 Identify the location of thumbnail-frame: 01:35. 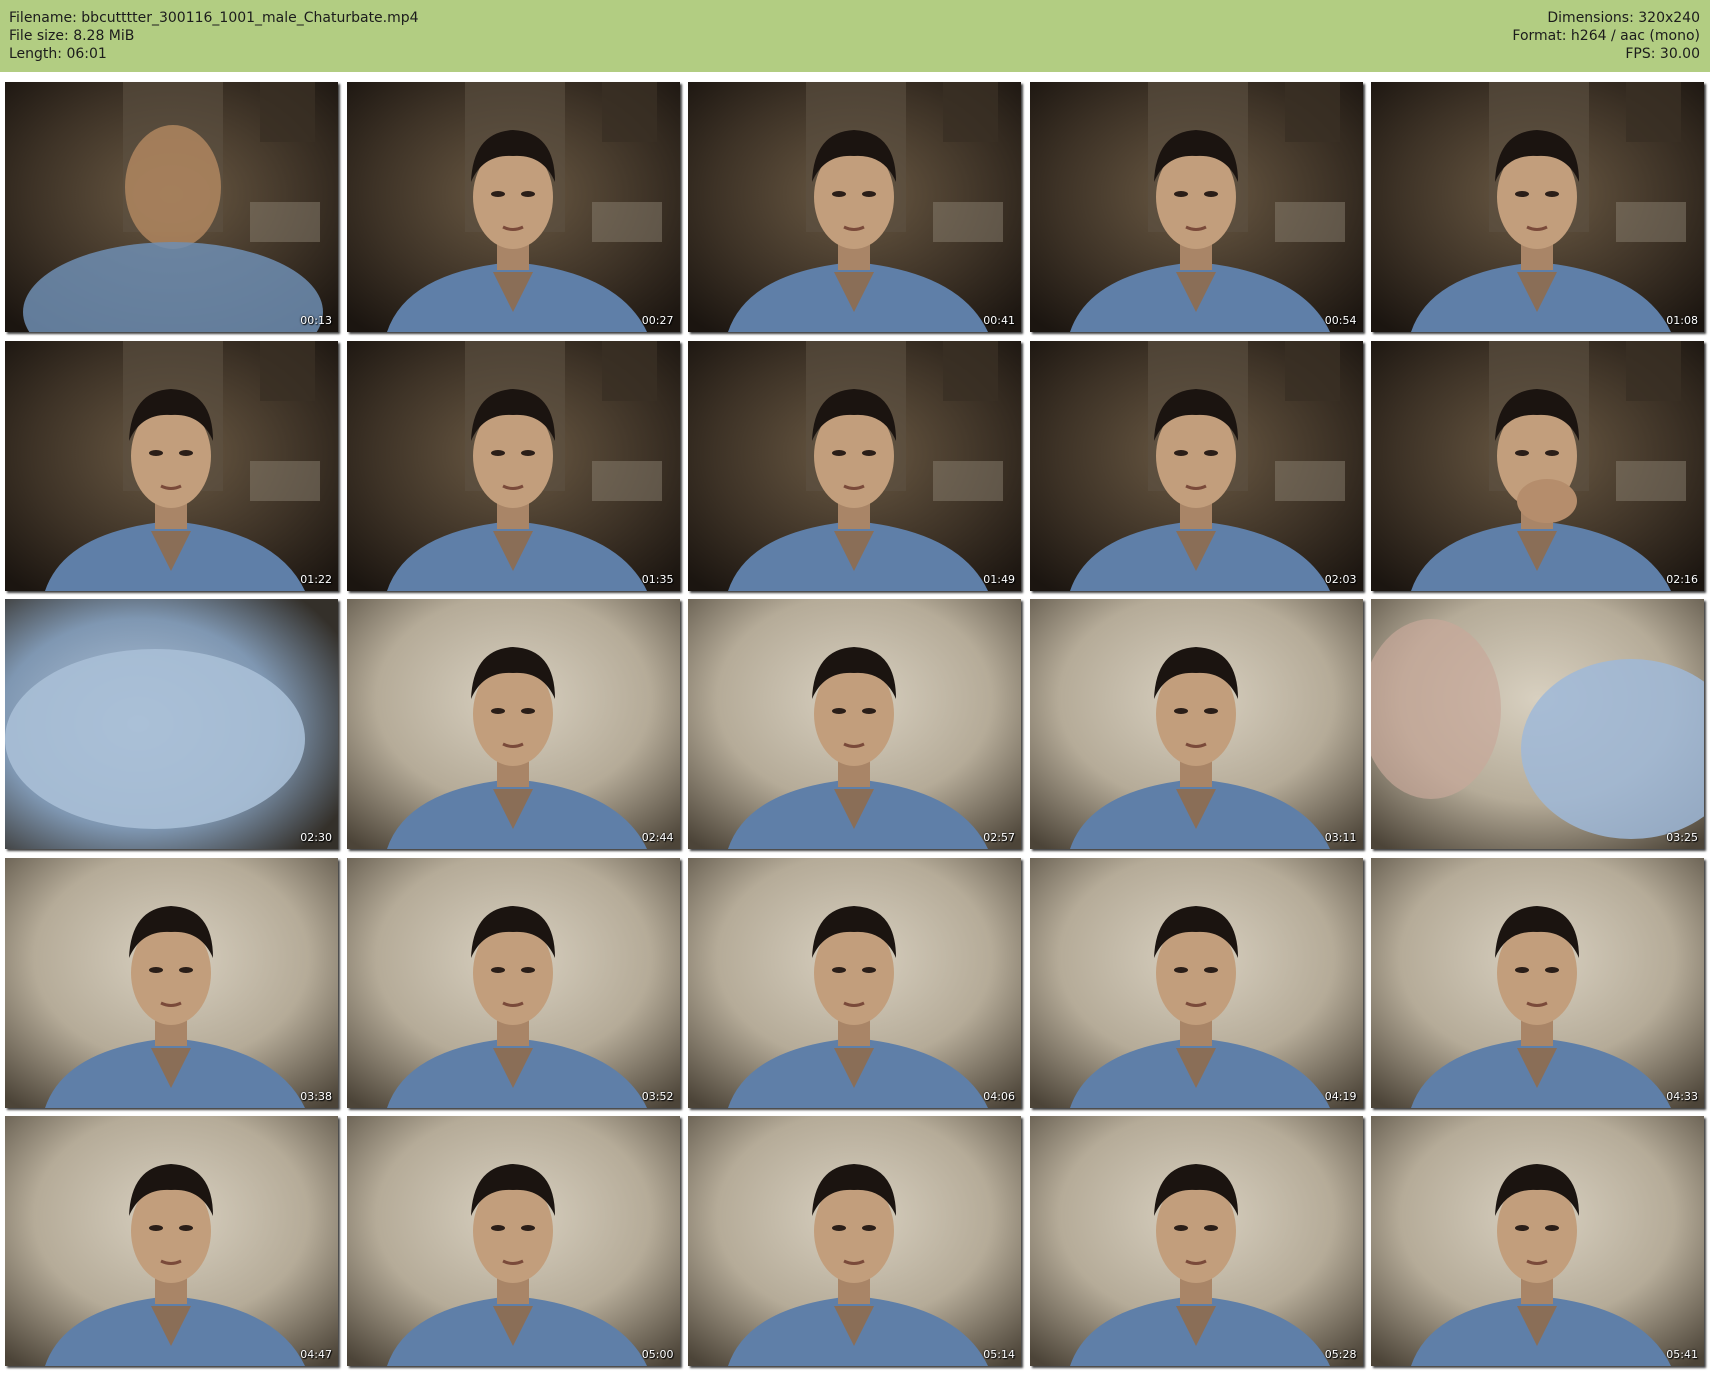
(513, 465).